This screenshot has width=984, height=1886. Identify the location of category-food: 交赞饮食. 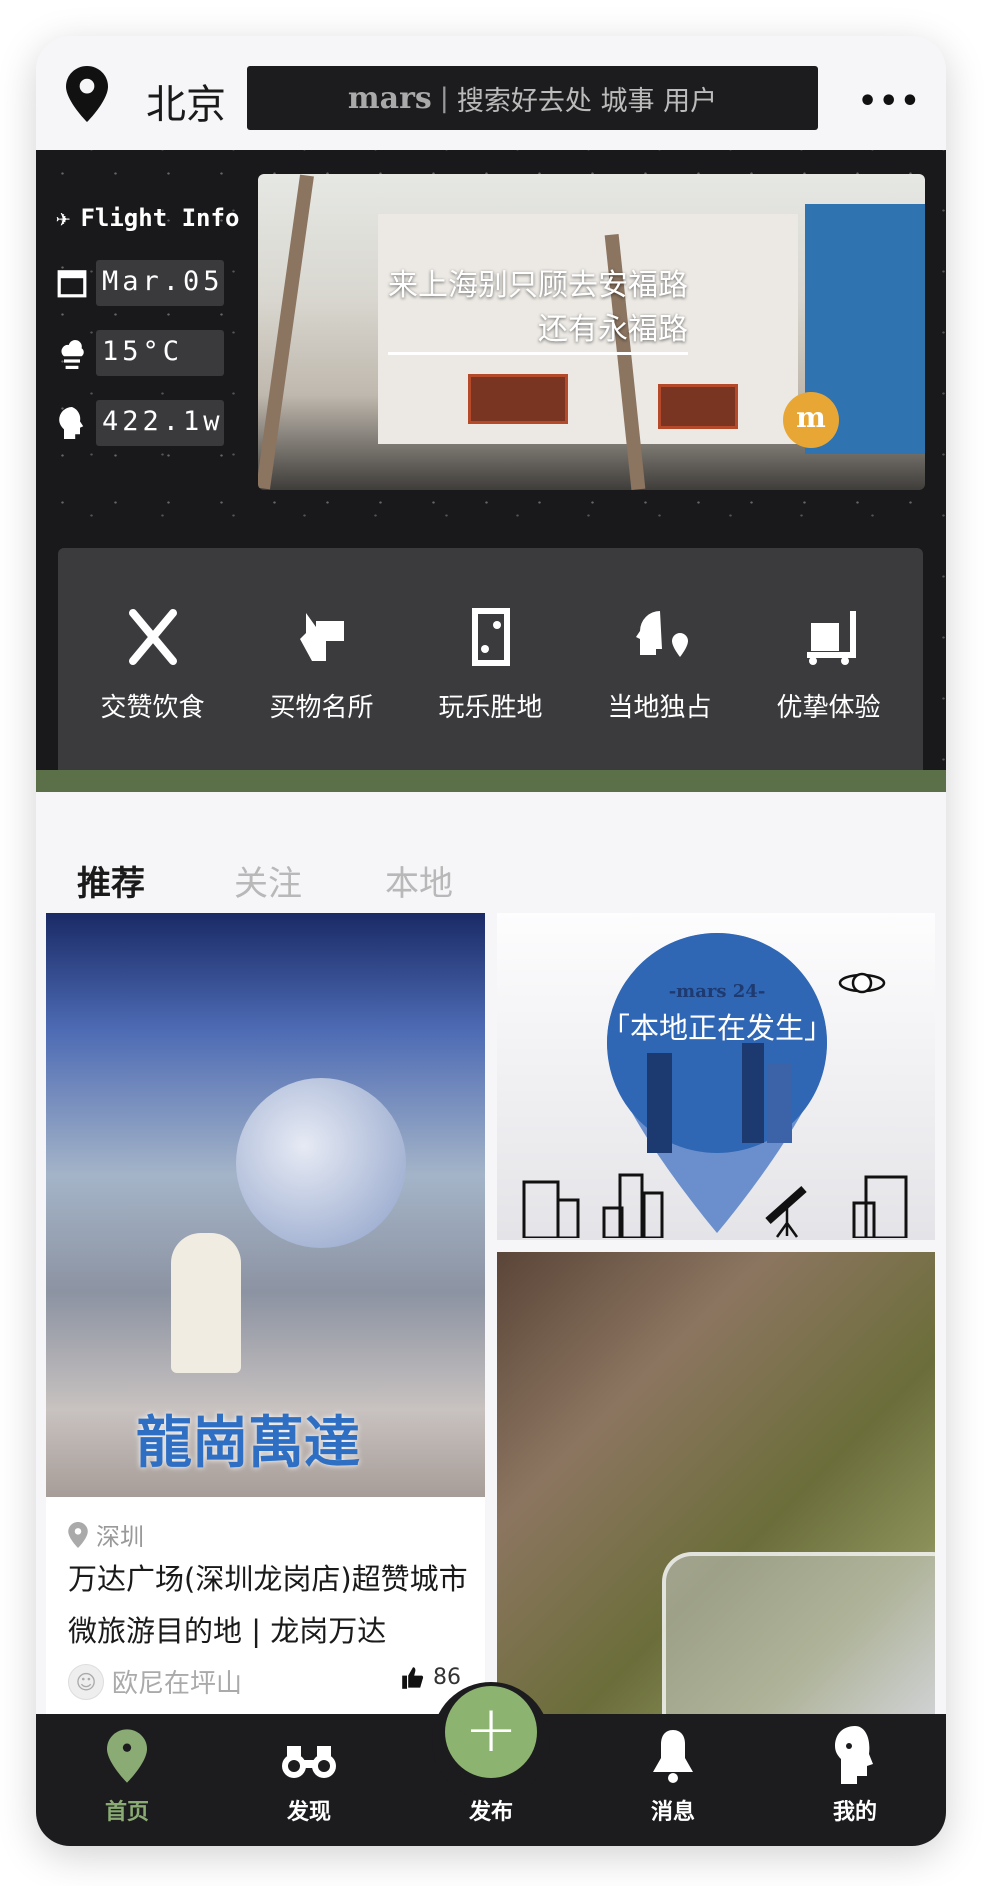
(153, 664).